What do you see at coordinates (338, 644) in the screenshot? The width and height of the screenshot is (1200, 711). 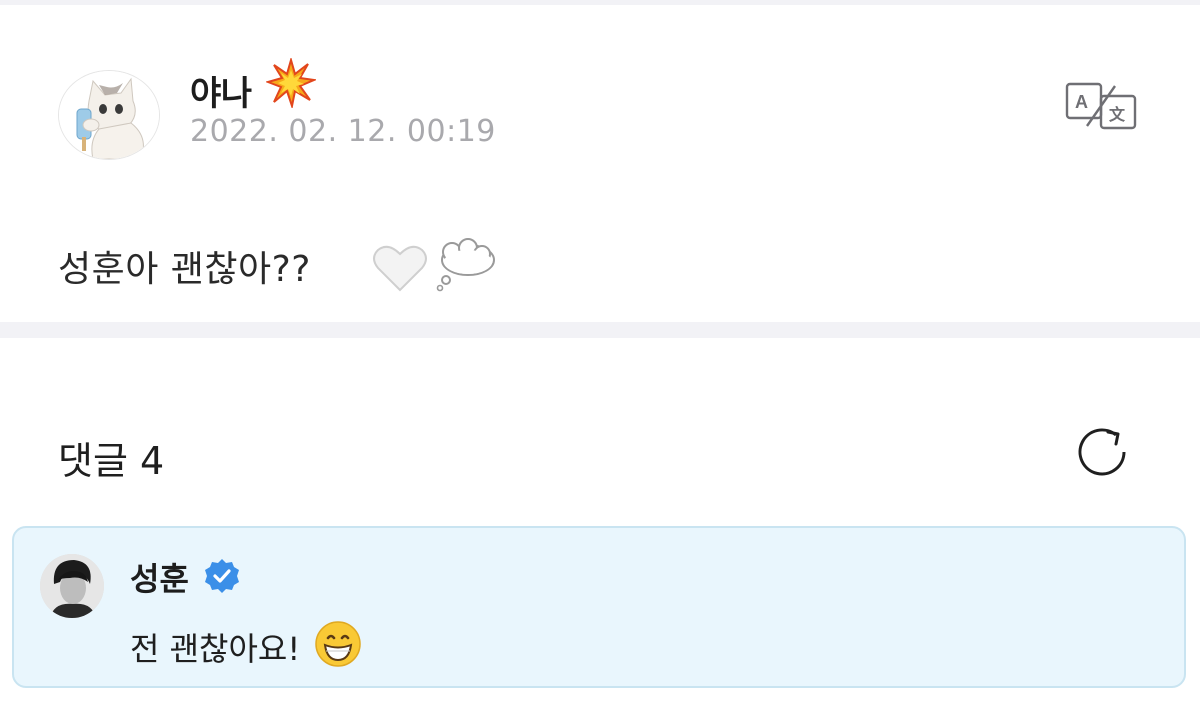 I see `grinning-face-icon` at bounding box center [338, 644].